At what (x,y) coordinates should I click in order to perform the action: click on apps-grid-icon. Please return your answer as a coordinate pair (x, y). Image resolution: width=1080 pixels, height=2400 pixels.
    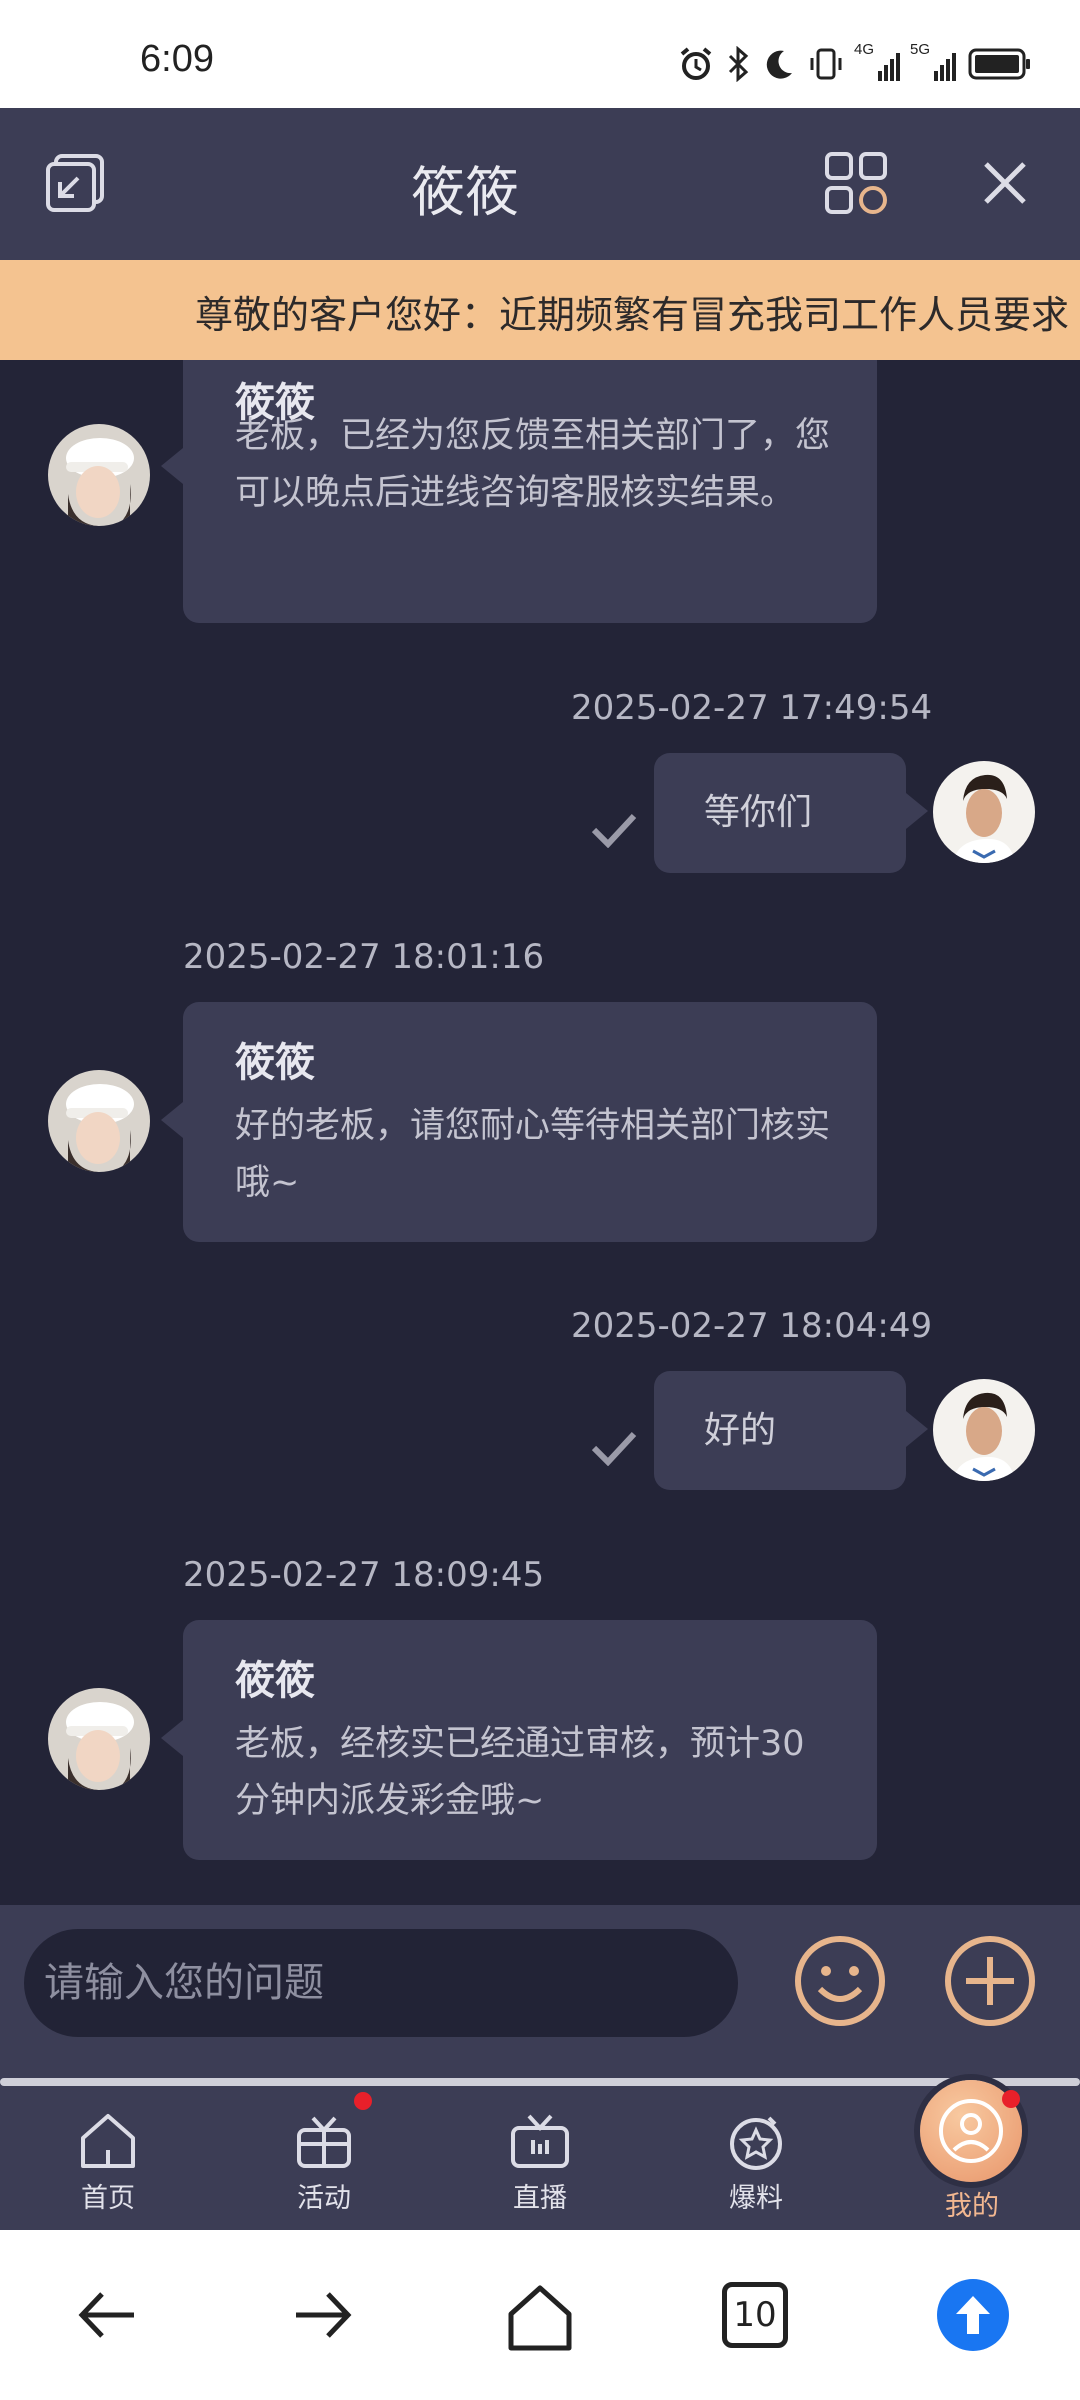
    Looking at the image, I should click on (856, 183).